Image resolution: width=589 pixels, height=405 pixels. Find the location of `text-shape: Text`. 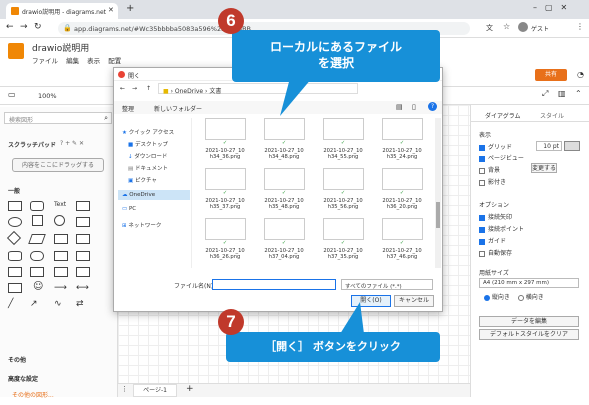

text-shape: Text is located at coordinates (60, 204).